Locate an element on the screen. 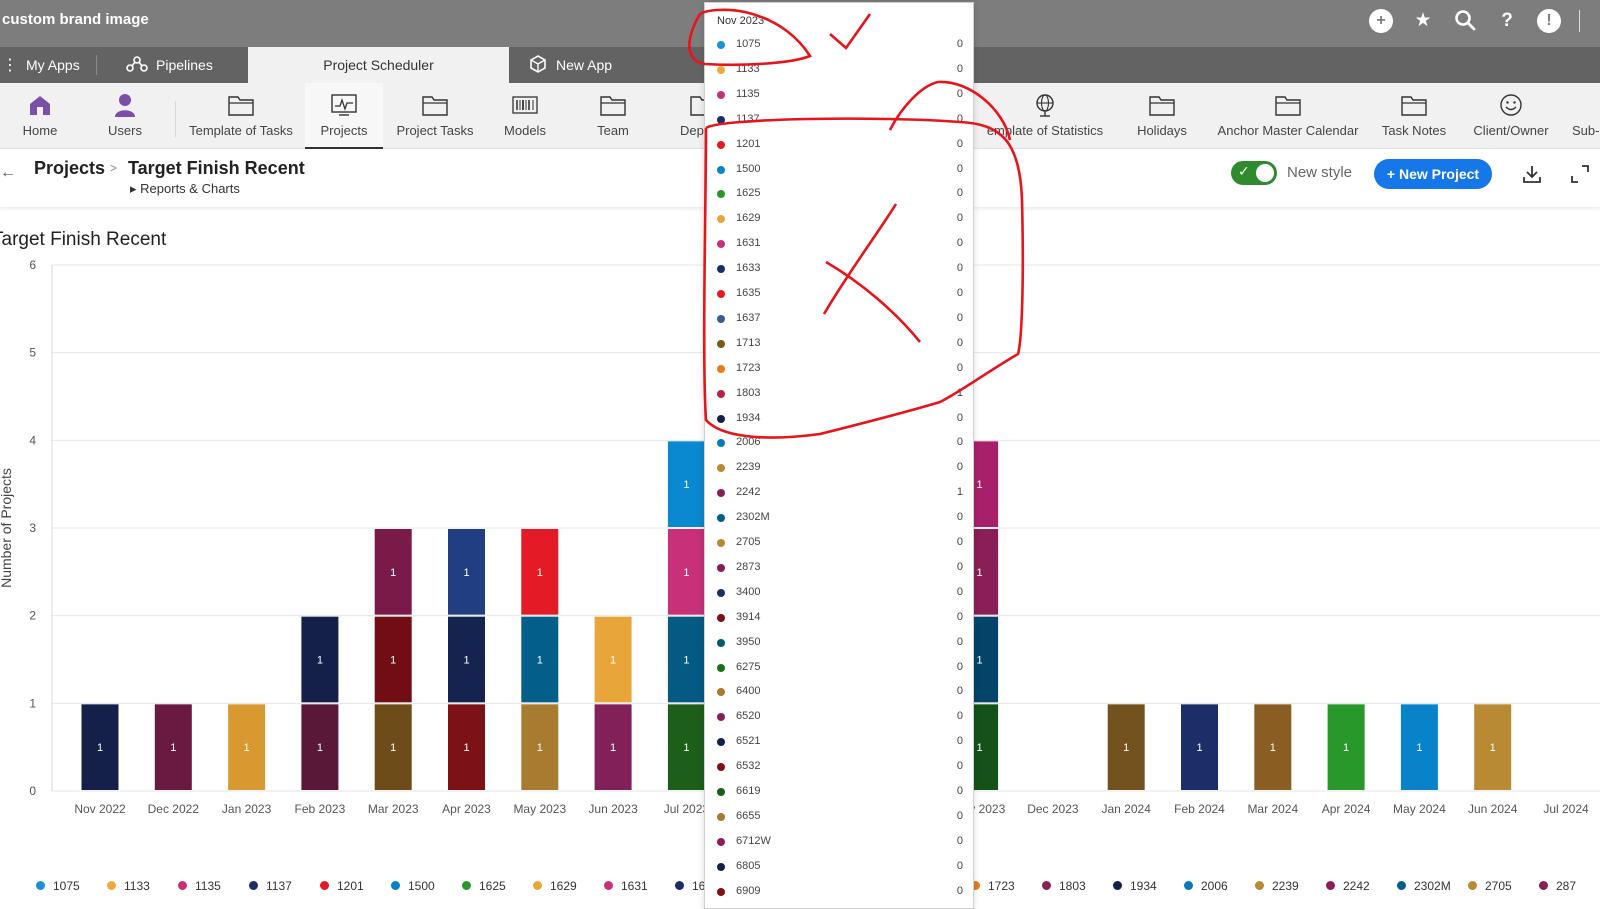 This screenshot has width=1600, height=909. legend-item: 1075 is located at coordinates (58, 886).